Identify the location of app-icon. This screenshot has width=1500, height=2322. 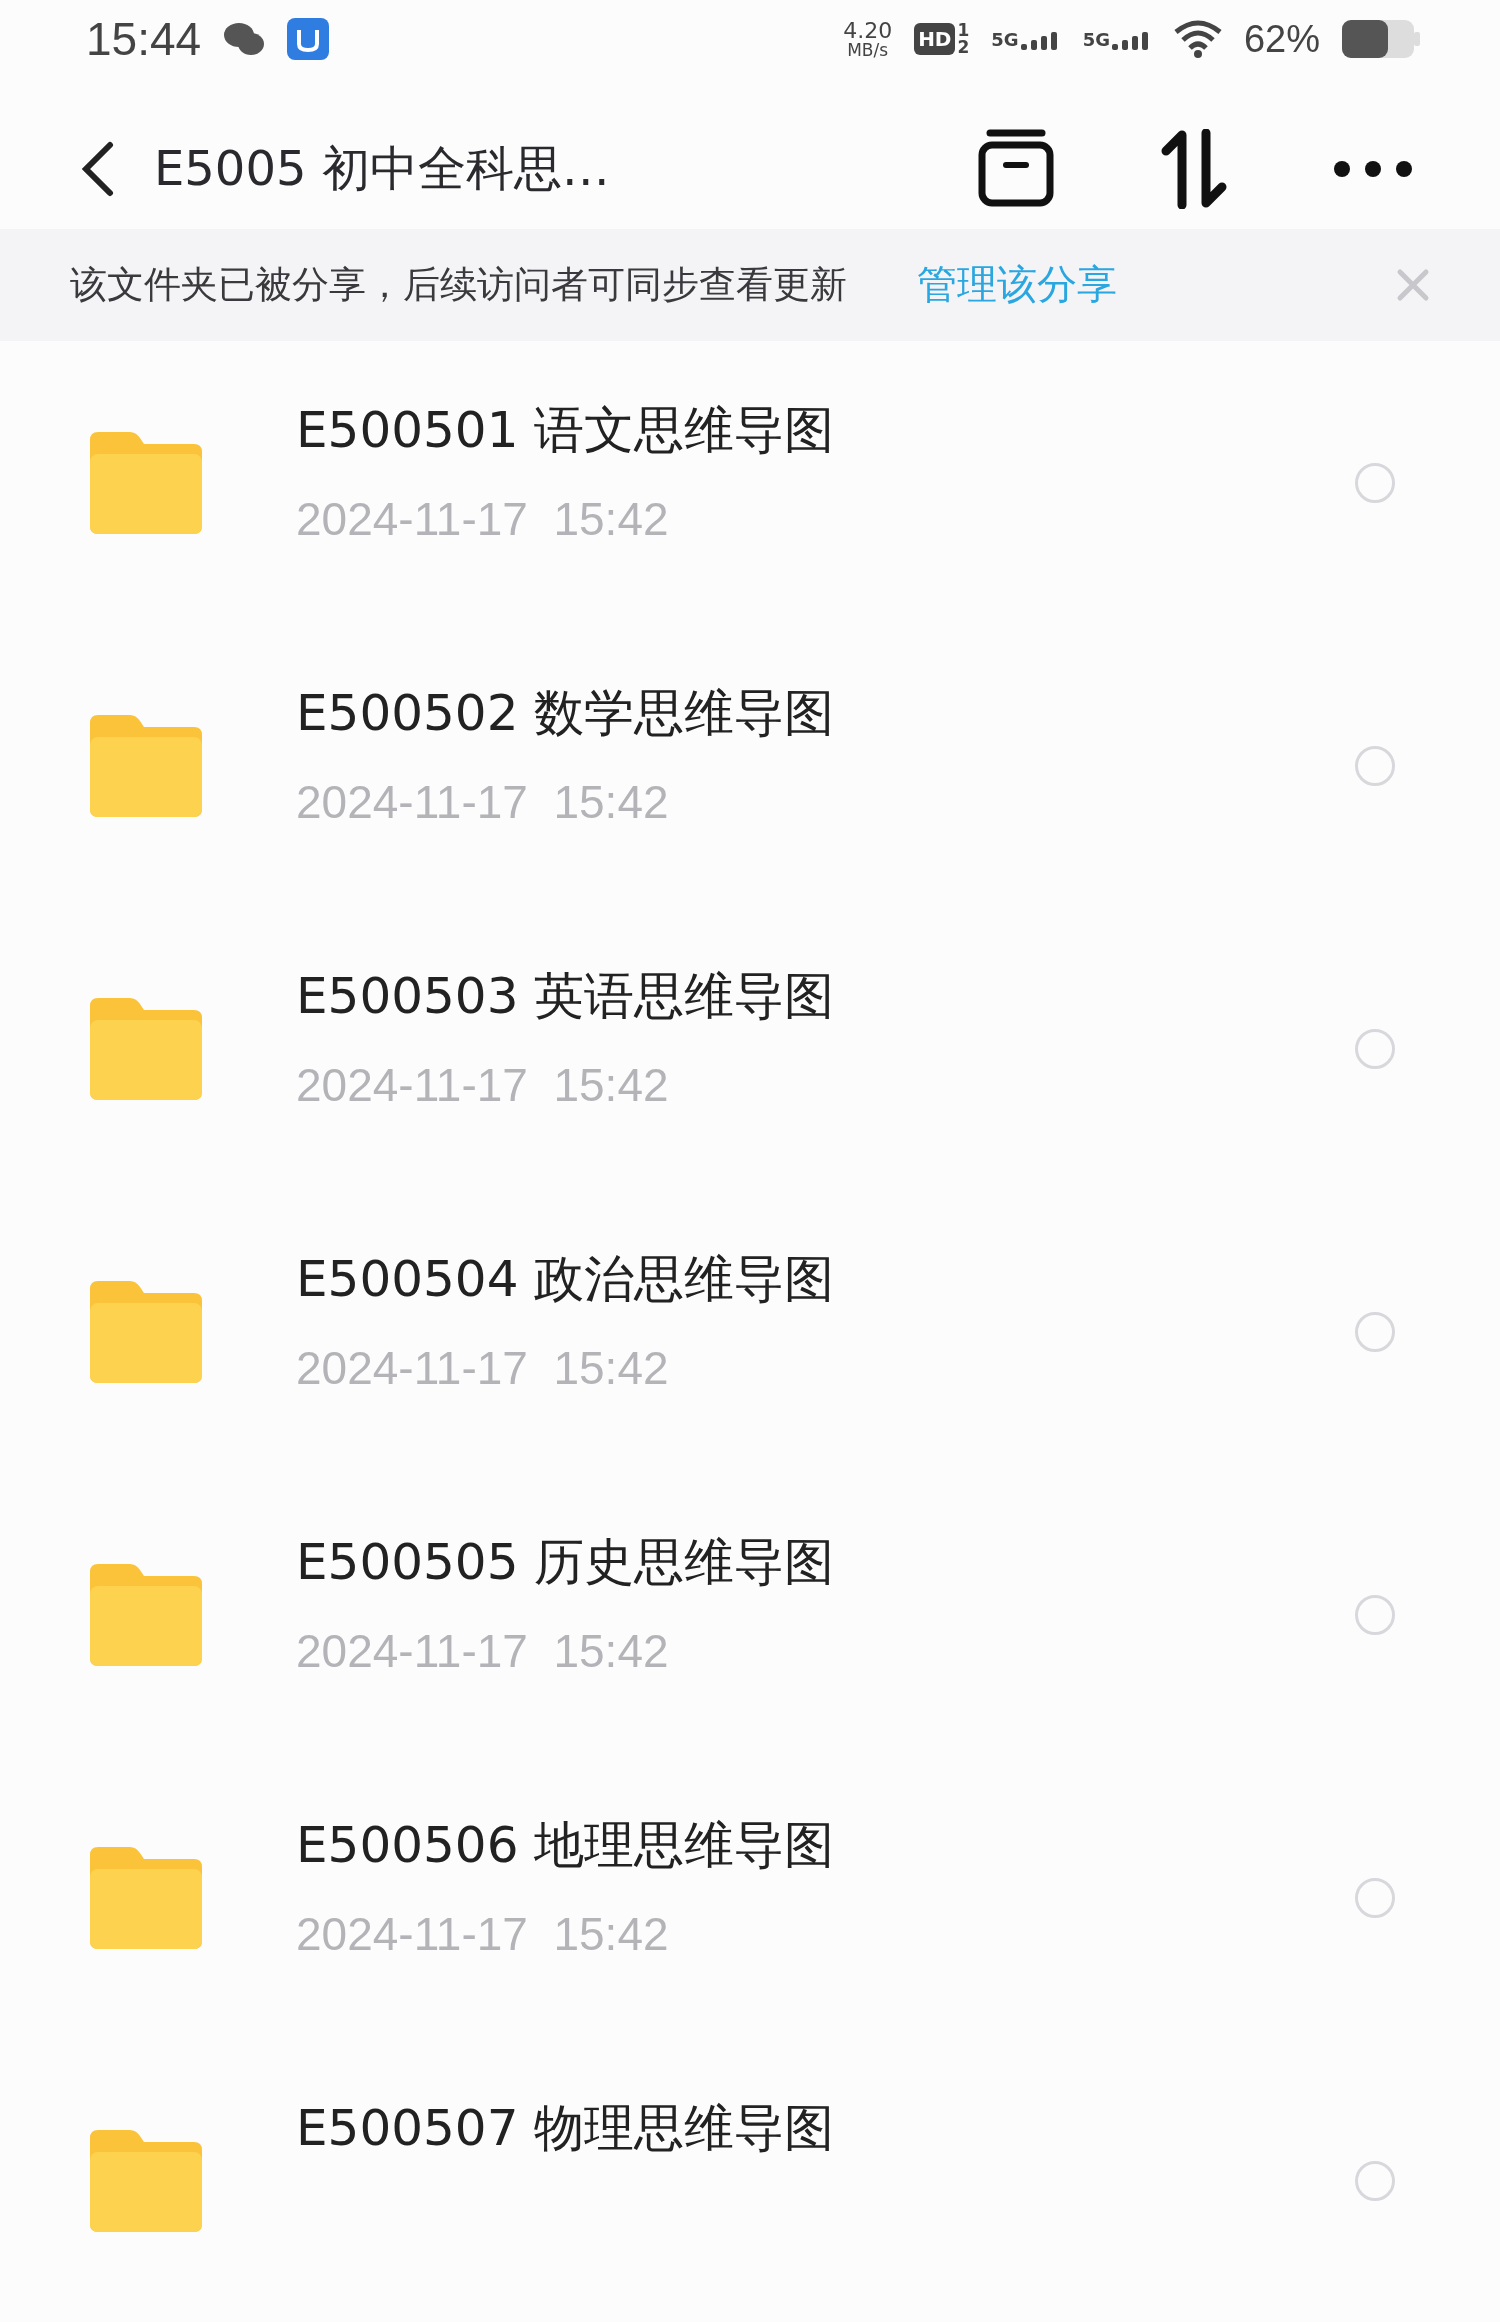
(308, 39).